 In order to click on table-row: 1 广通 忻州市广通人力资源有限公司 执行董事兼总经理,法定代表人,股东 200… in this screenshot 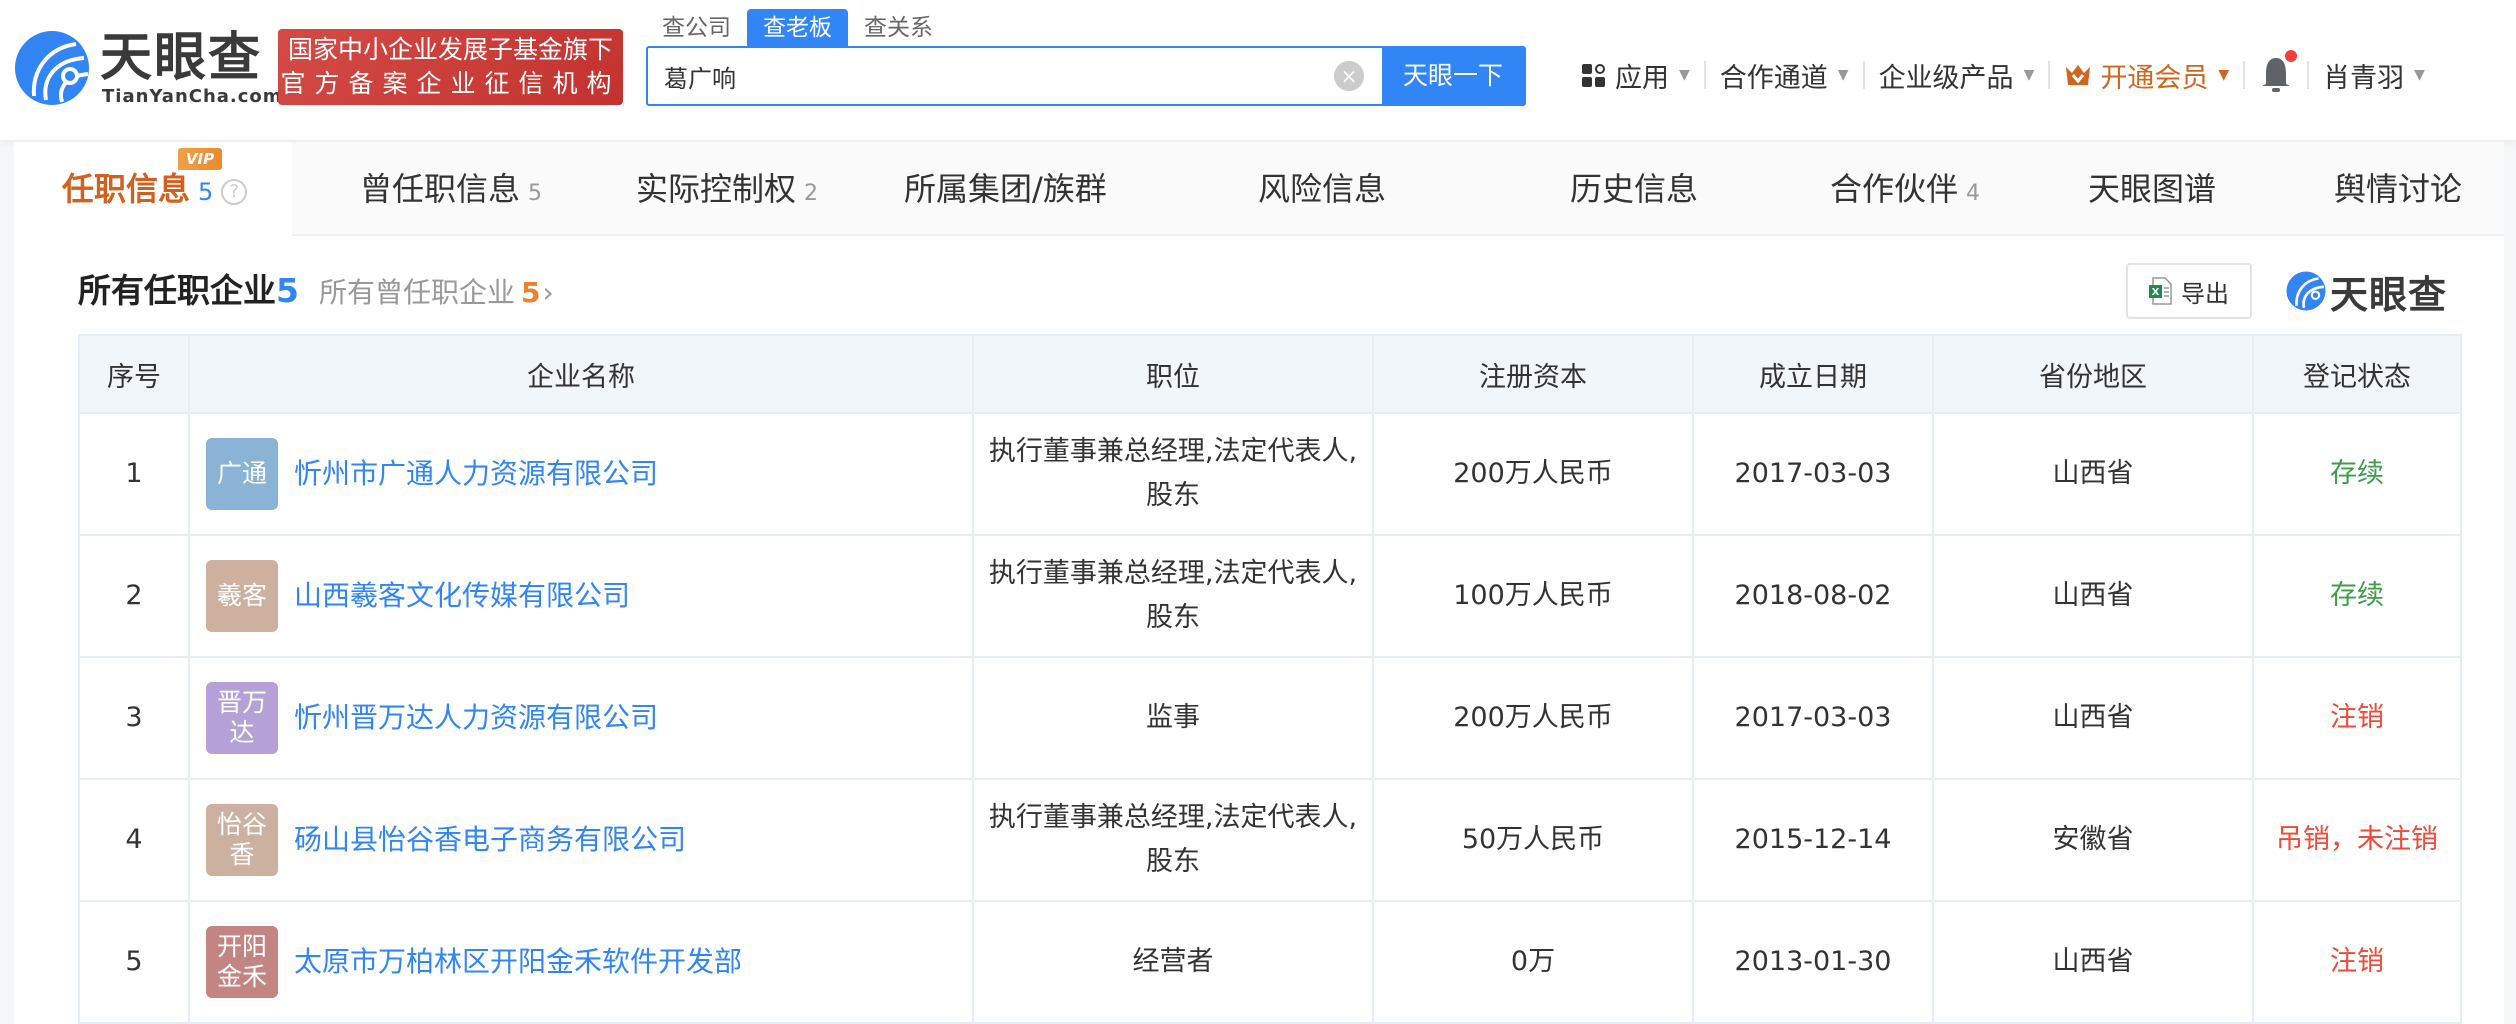, I will do `click(1270, 474)`.